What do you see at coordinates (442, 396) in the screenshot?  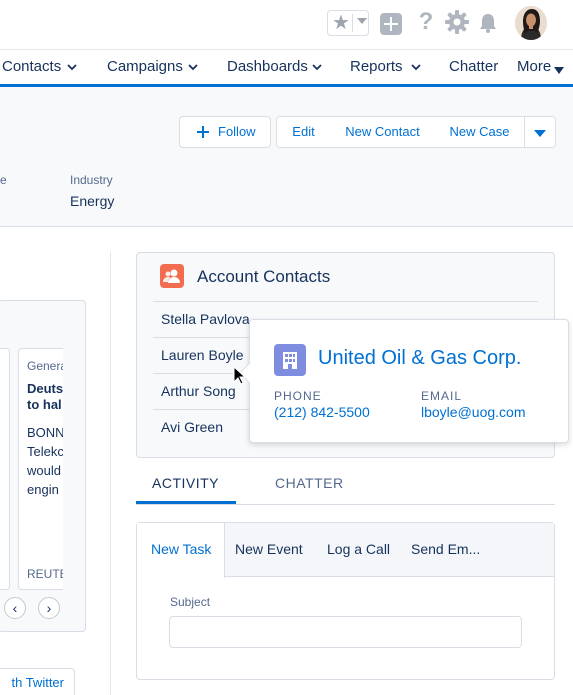 I see `email-label: EMAIL` at bounding box center [442, 396].